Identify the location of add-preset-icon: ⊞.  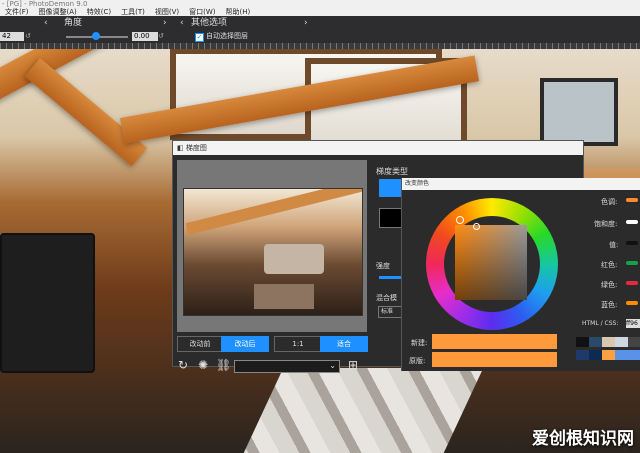
(353, 365).